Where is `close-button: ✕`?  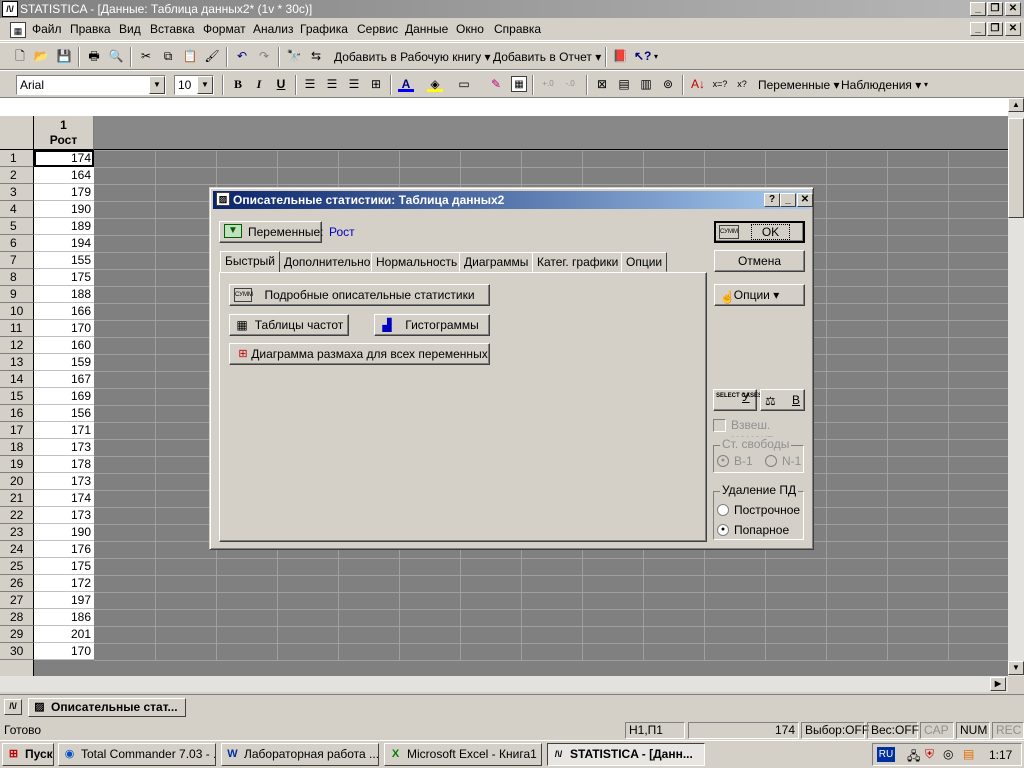
close-button: ✕ is located at coordinates (1013, 9).